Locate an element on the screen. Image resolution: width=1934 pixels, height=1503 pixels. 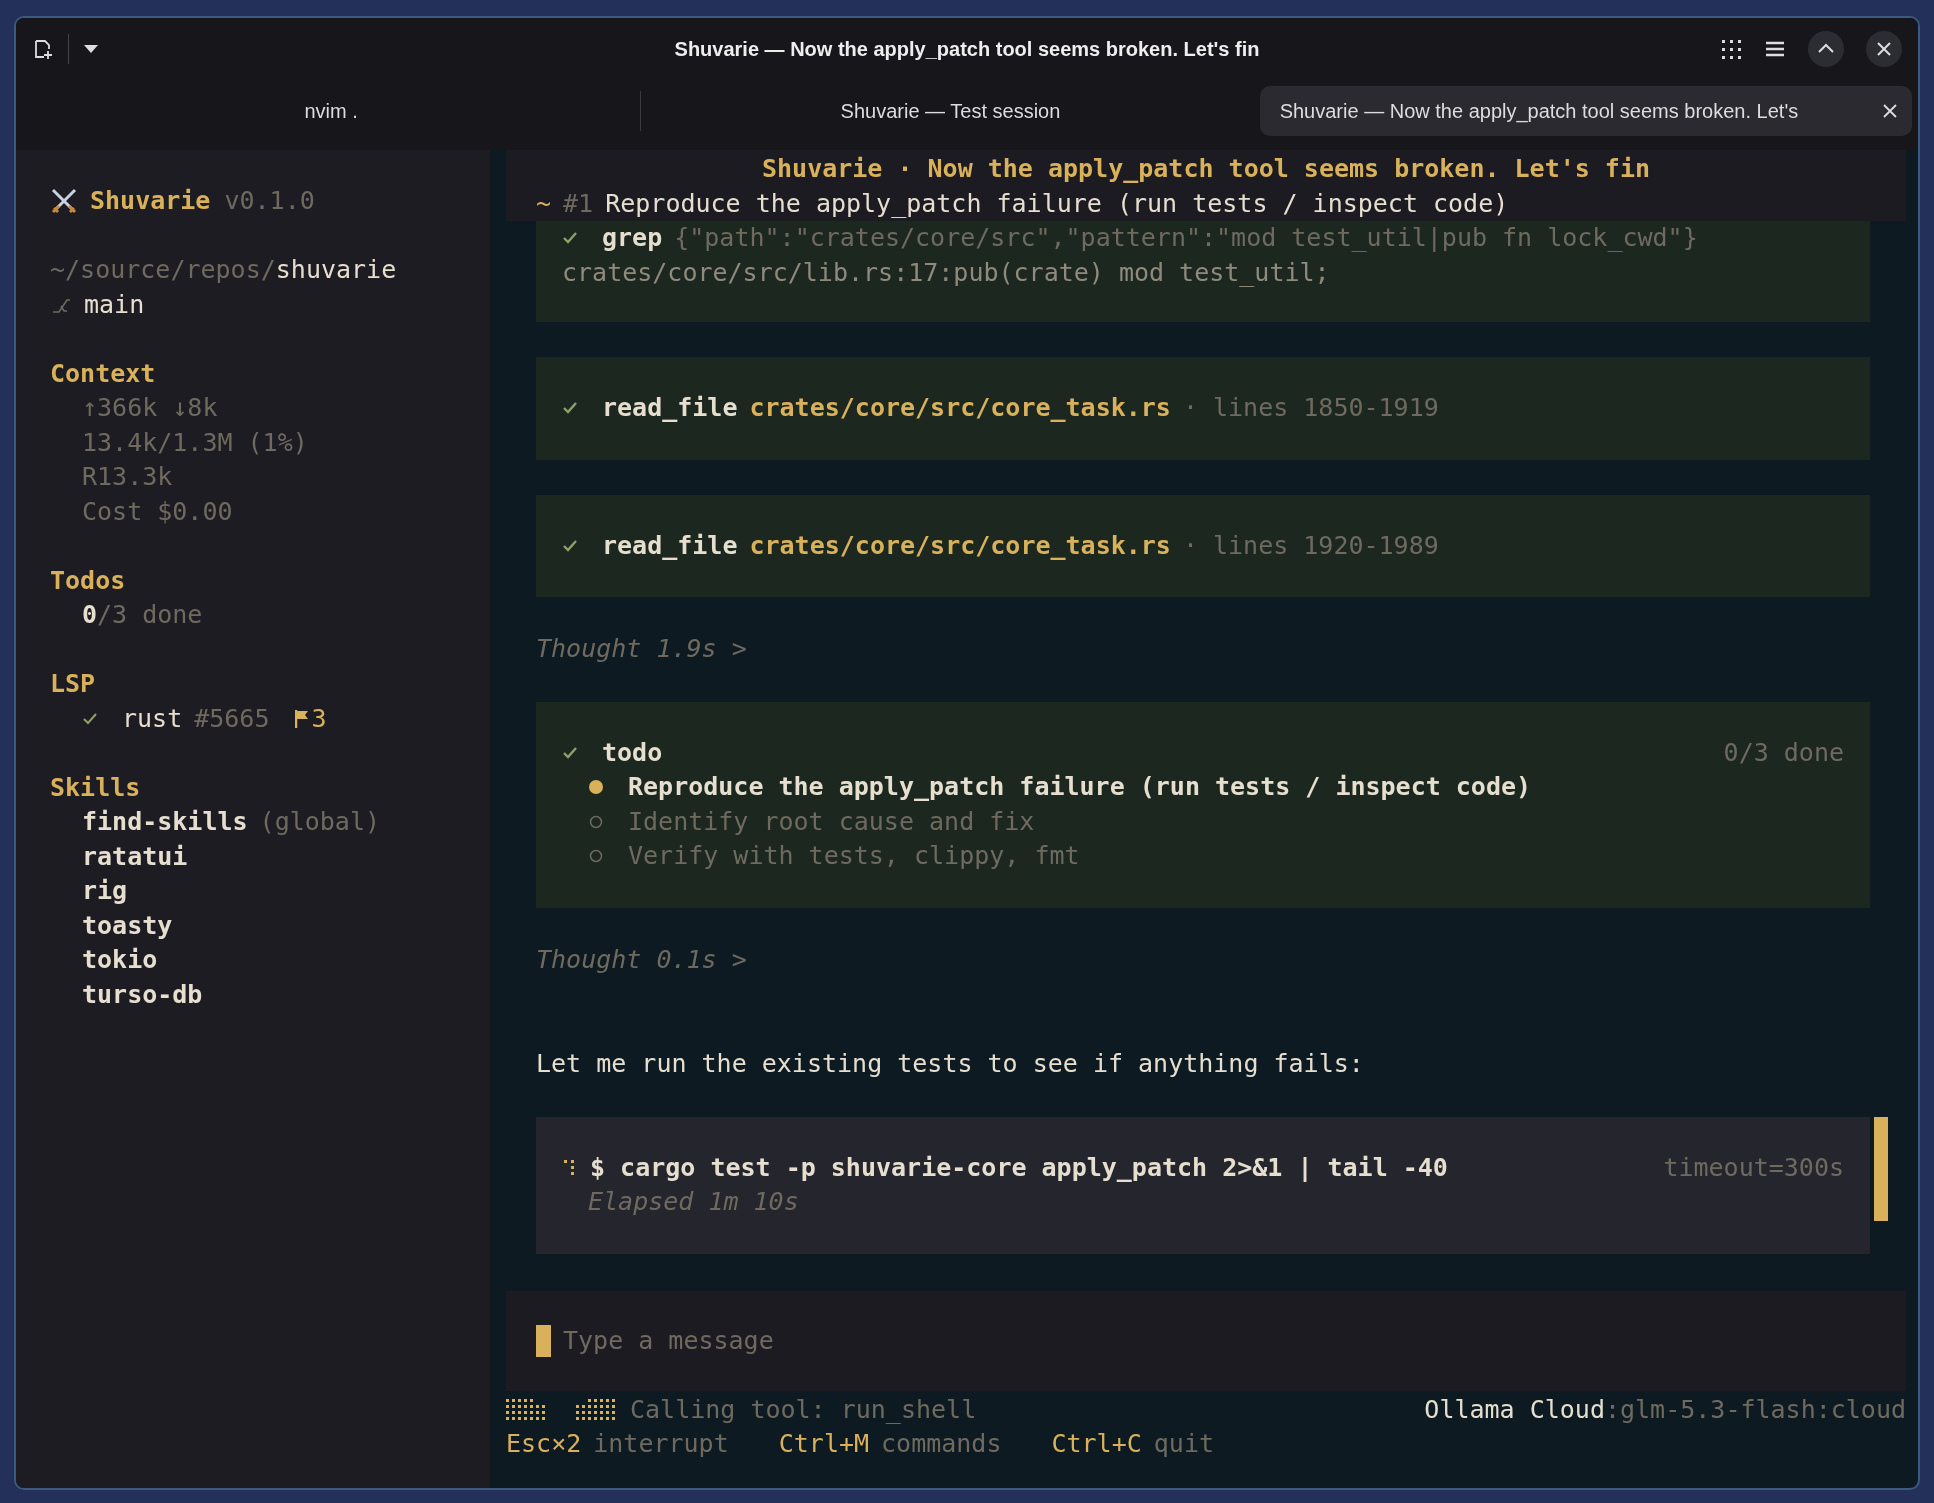
skill-name: turso-db is located at coordinates (142, 994).